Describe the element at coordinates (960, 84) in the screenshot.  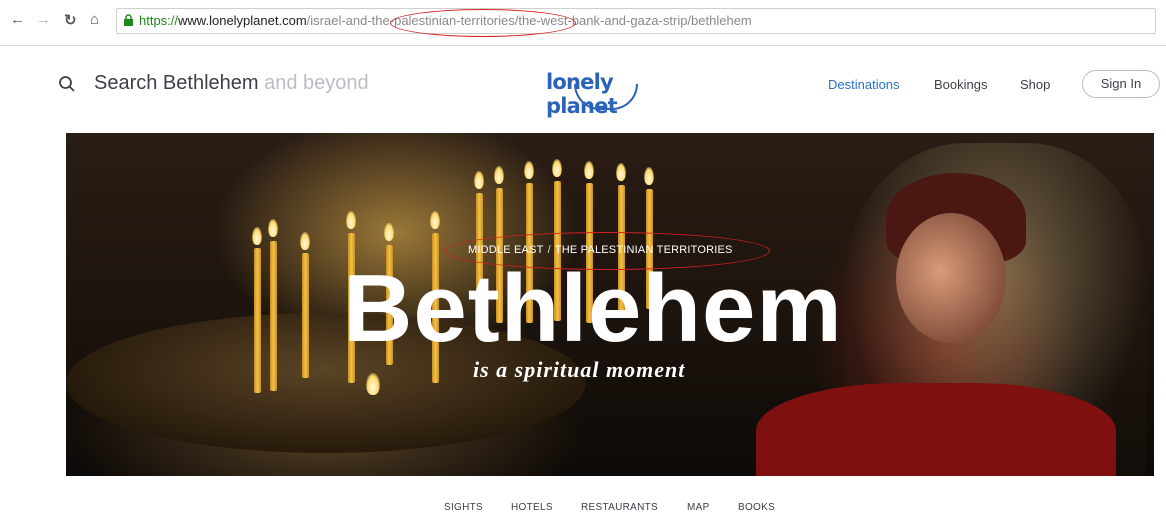
I see `nav-bookings: Bookings` at that location.